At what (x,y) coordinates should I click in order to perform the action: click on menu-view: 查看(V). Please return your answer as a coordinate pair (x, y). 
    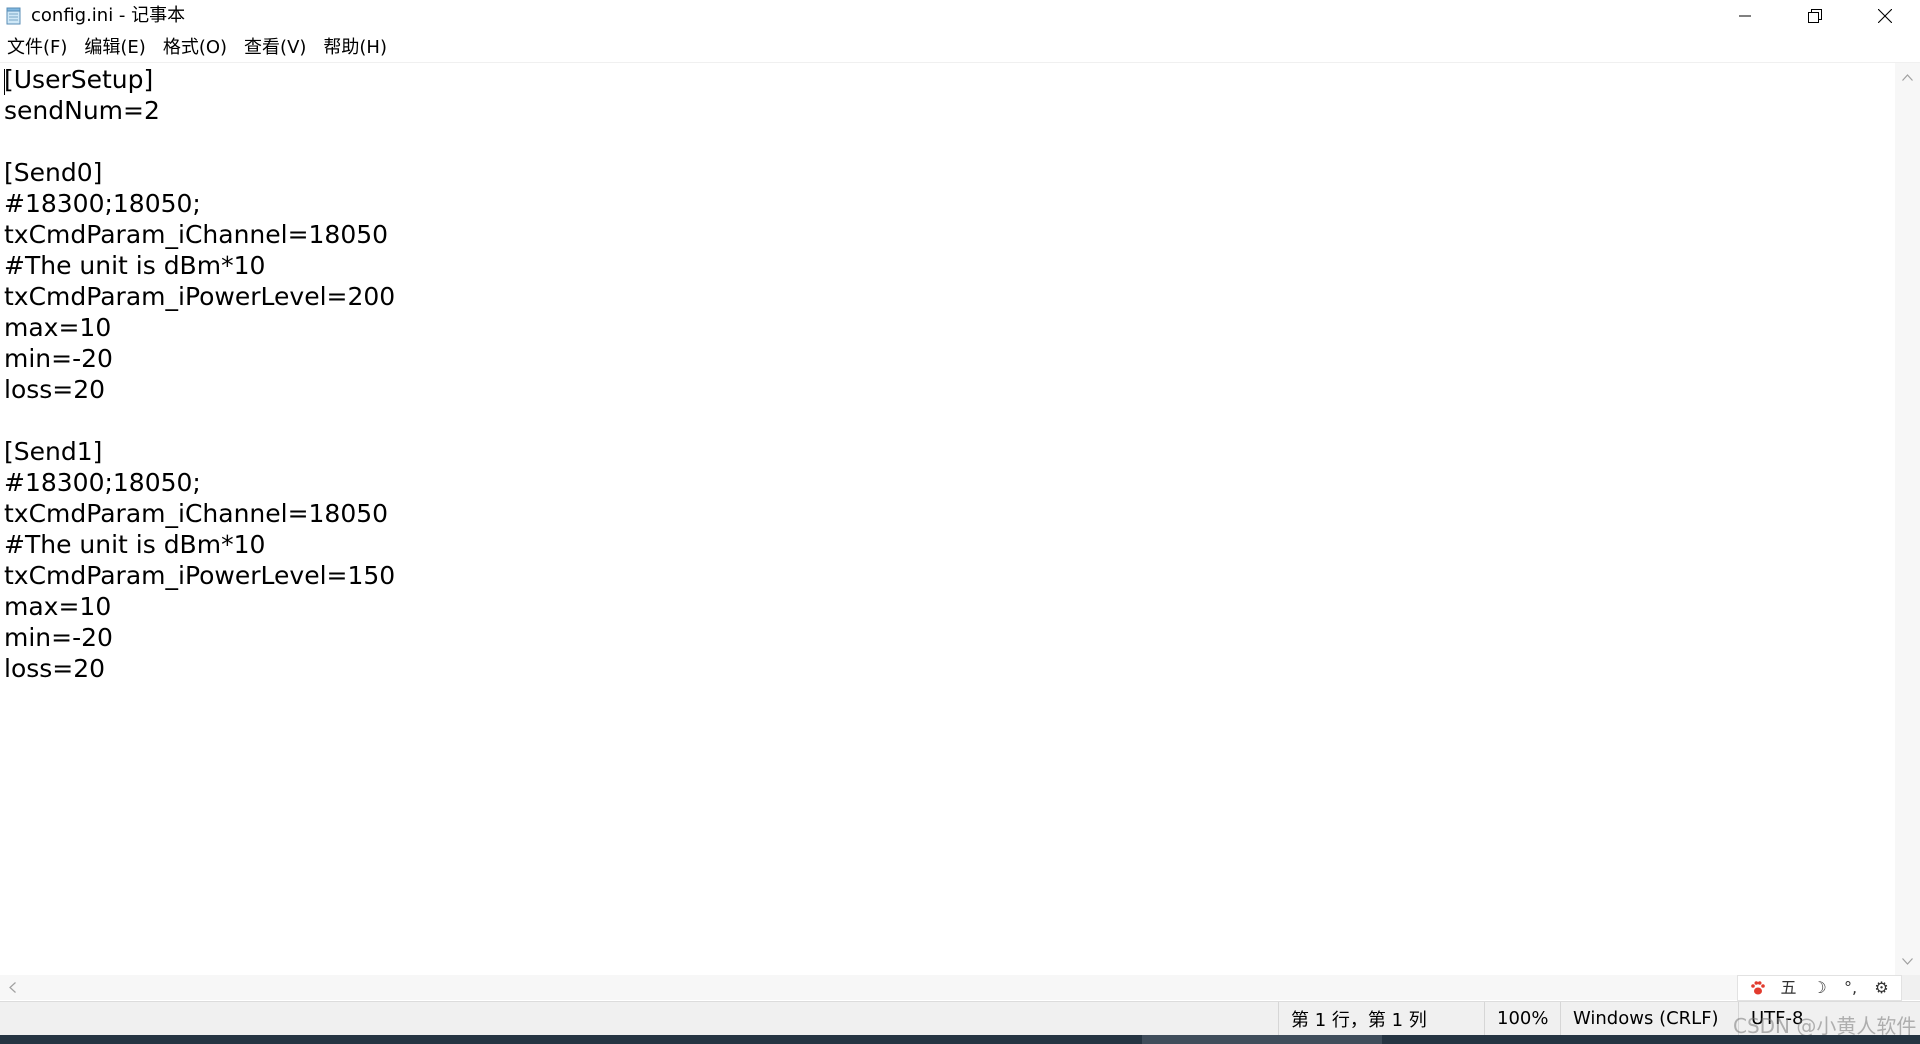
    Looking at the image, I should click on (275, 48).